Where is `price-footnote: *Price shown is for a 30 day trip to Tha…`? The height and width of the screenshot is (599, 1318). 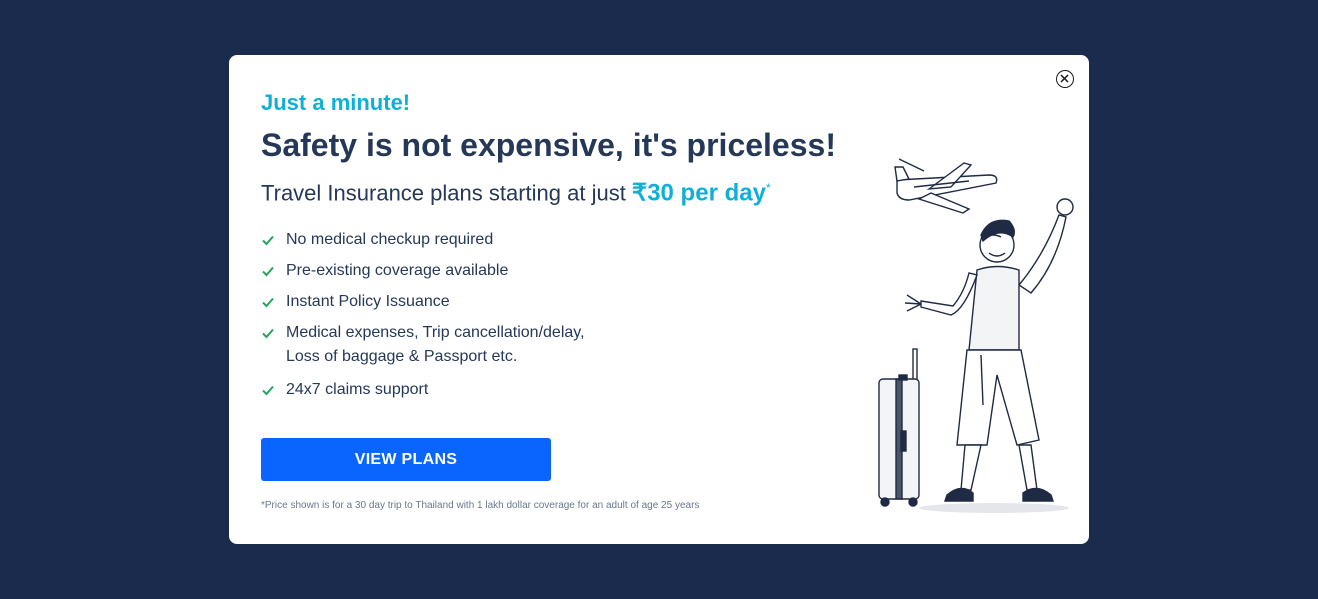
price-footnote: *Price shown is for a 30 day trip to Tha… is located at coordinates (480, 505).